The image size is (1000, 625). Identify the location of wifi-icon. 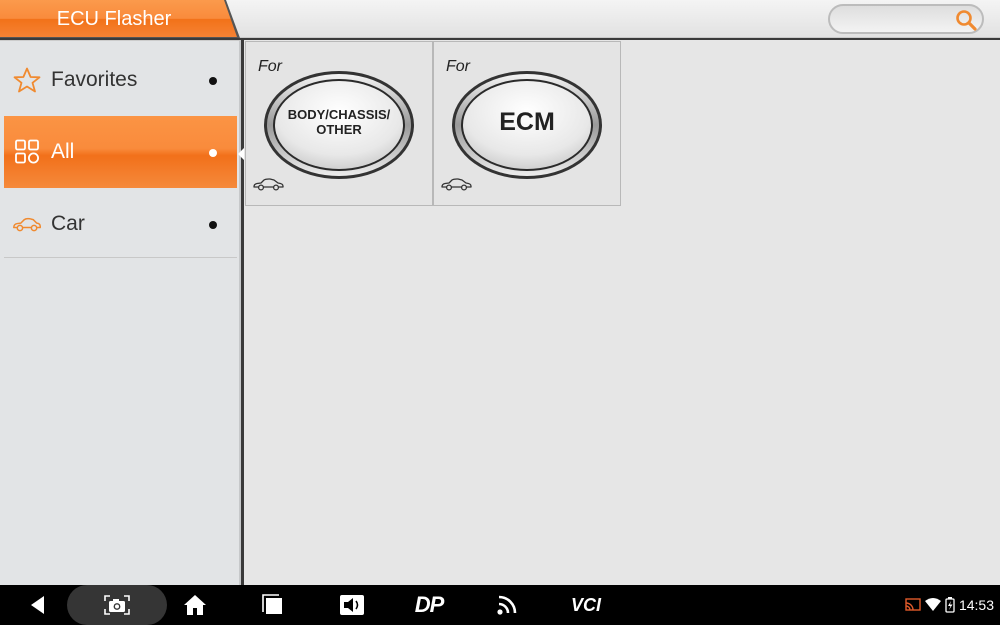
(932, 604).